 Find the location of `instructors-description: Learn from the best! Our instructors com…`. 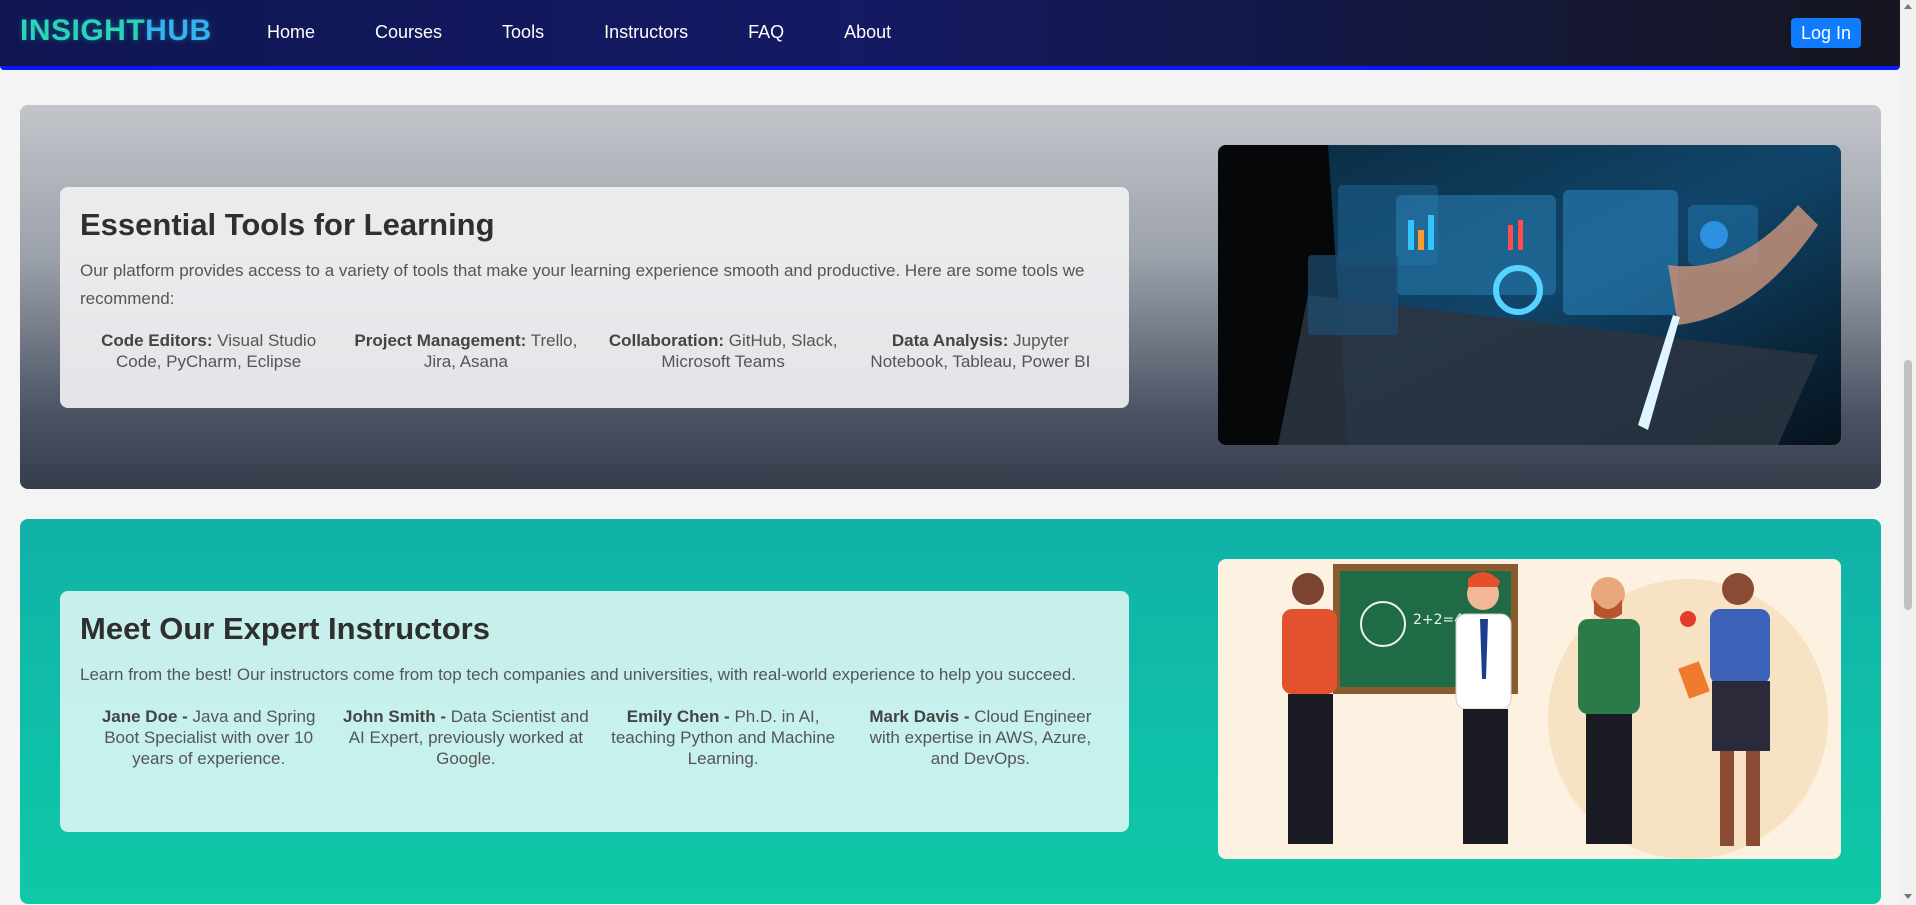

instructors-description: Learn from the best! Our instructors com… is located at coordinates (578, 674).